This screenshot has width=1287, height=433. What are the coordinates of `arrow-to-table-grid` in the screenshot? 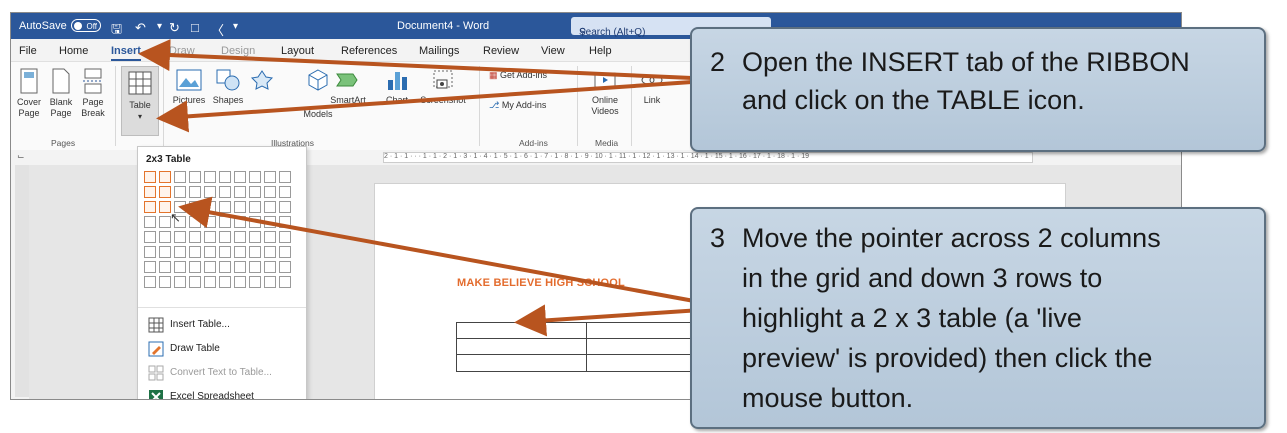 It's located at (447, 251).